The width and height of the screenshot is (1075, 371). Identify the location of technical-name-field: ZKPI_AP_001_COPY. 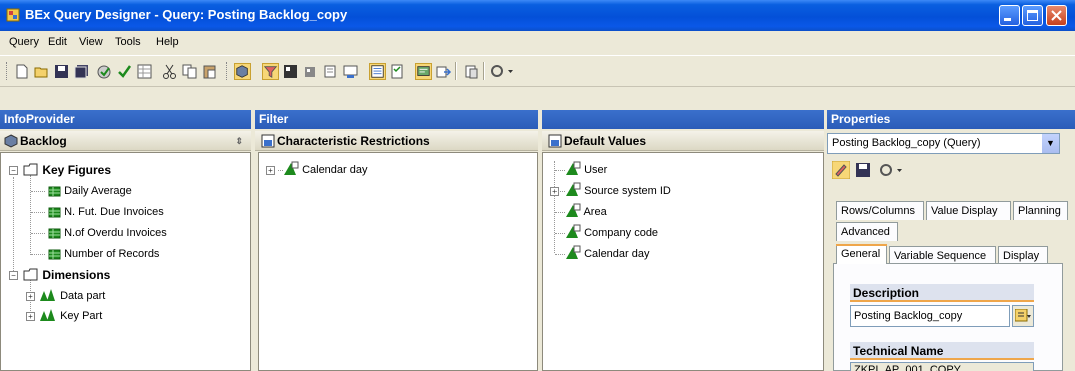
(942, 366).